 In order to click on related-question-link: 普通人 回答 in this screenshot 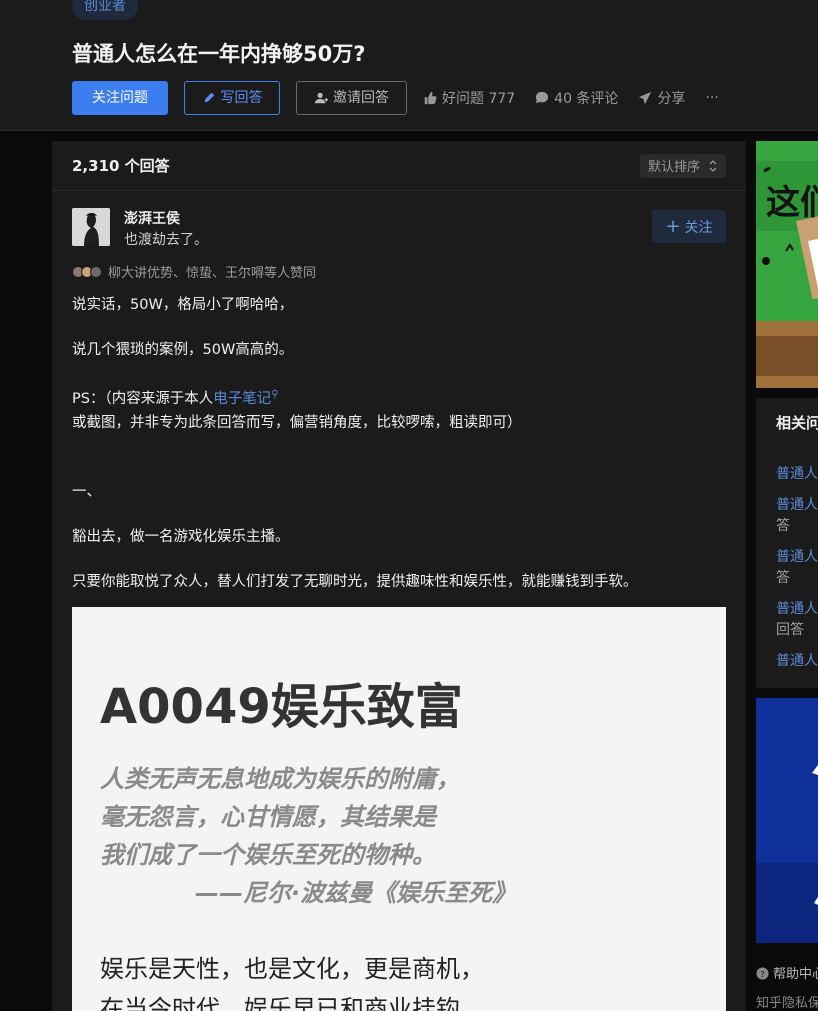, I will do `click(797, 620)`.